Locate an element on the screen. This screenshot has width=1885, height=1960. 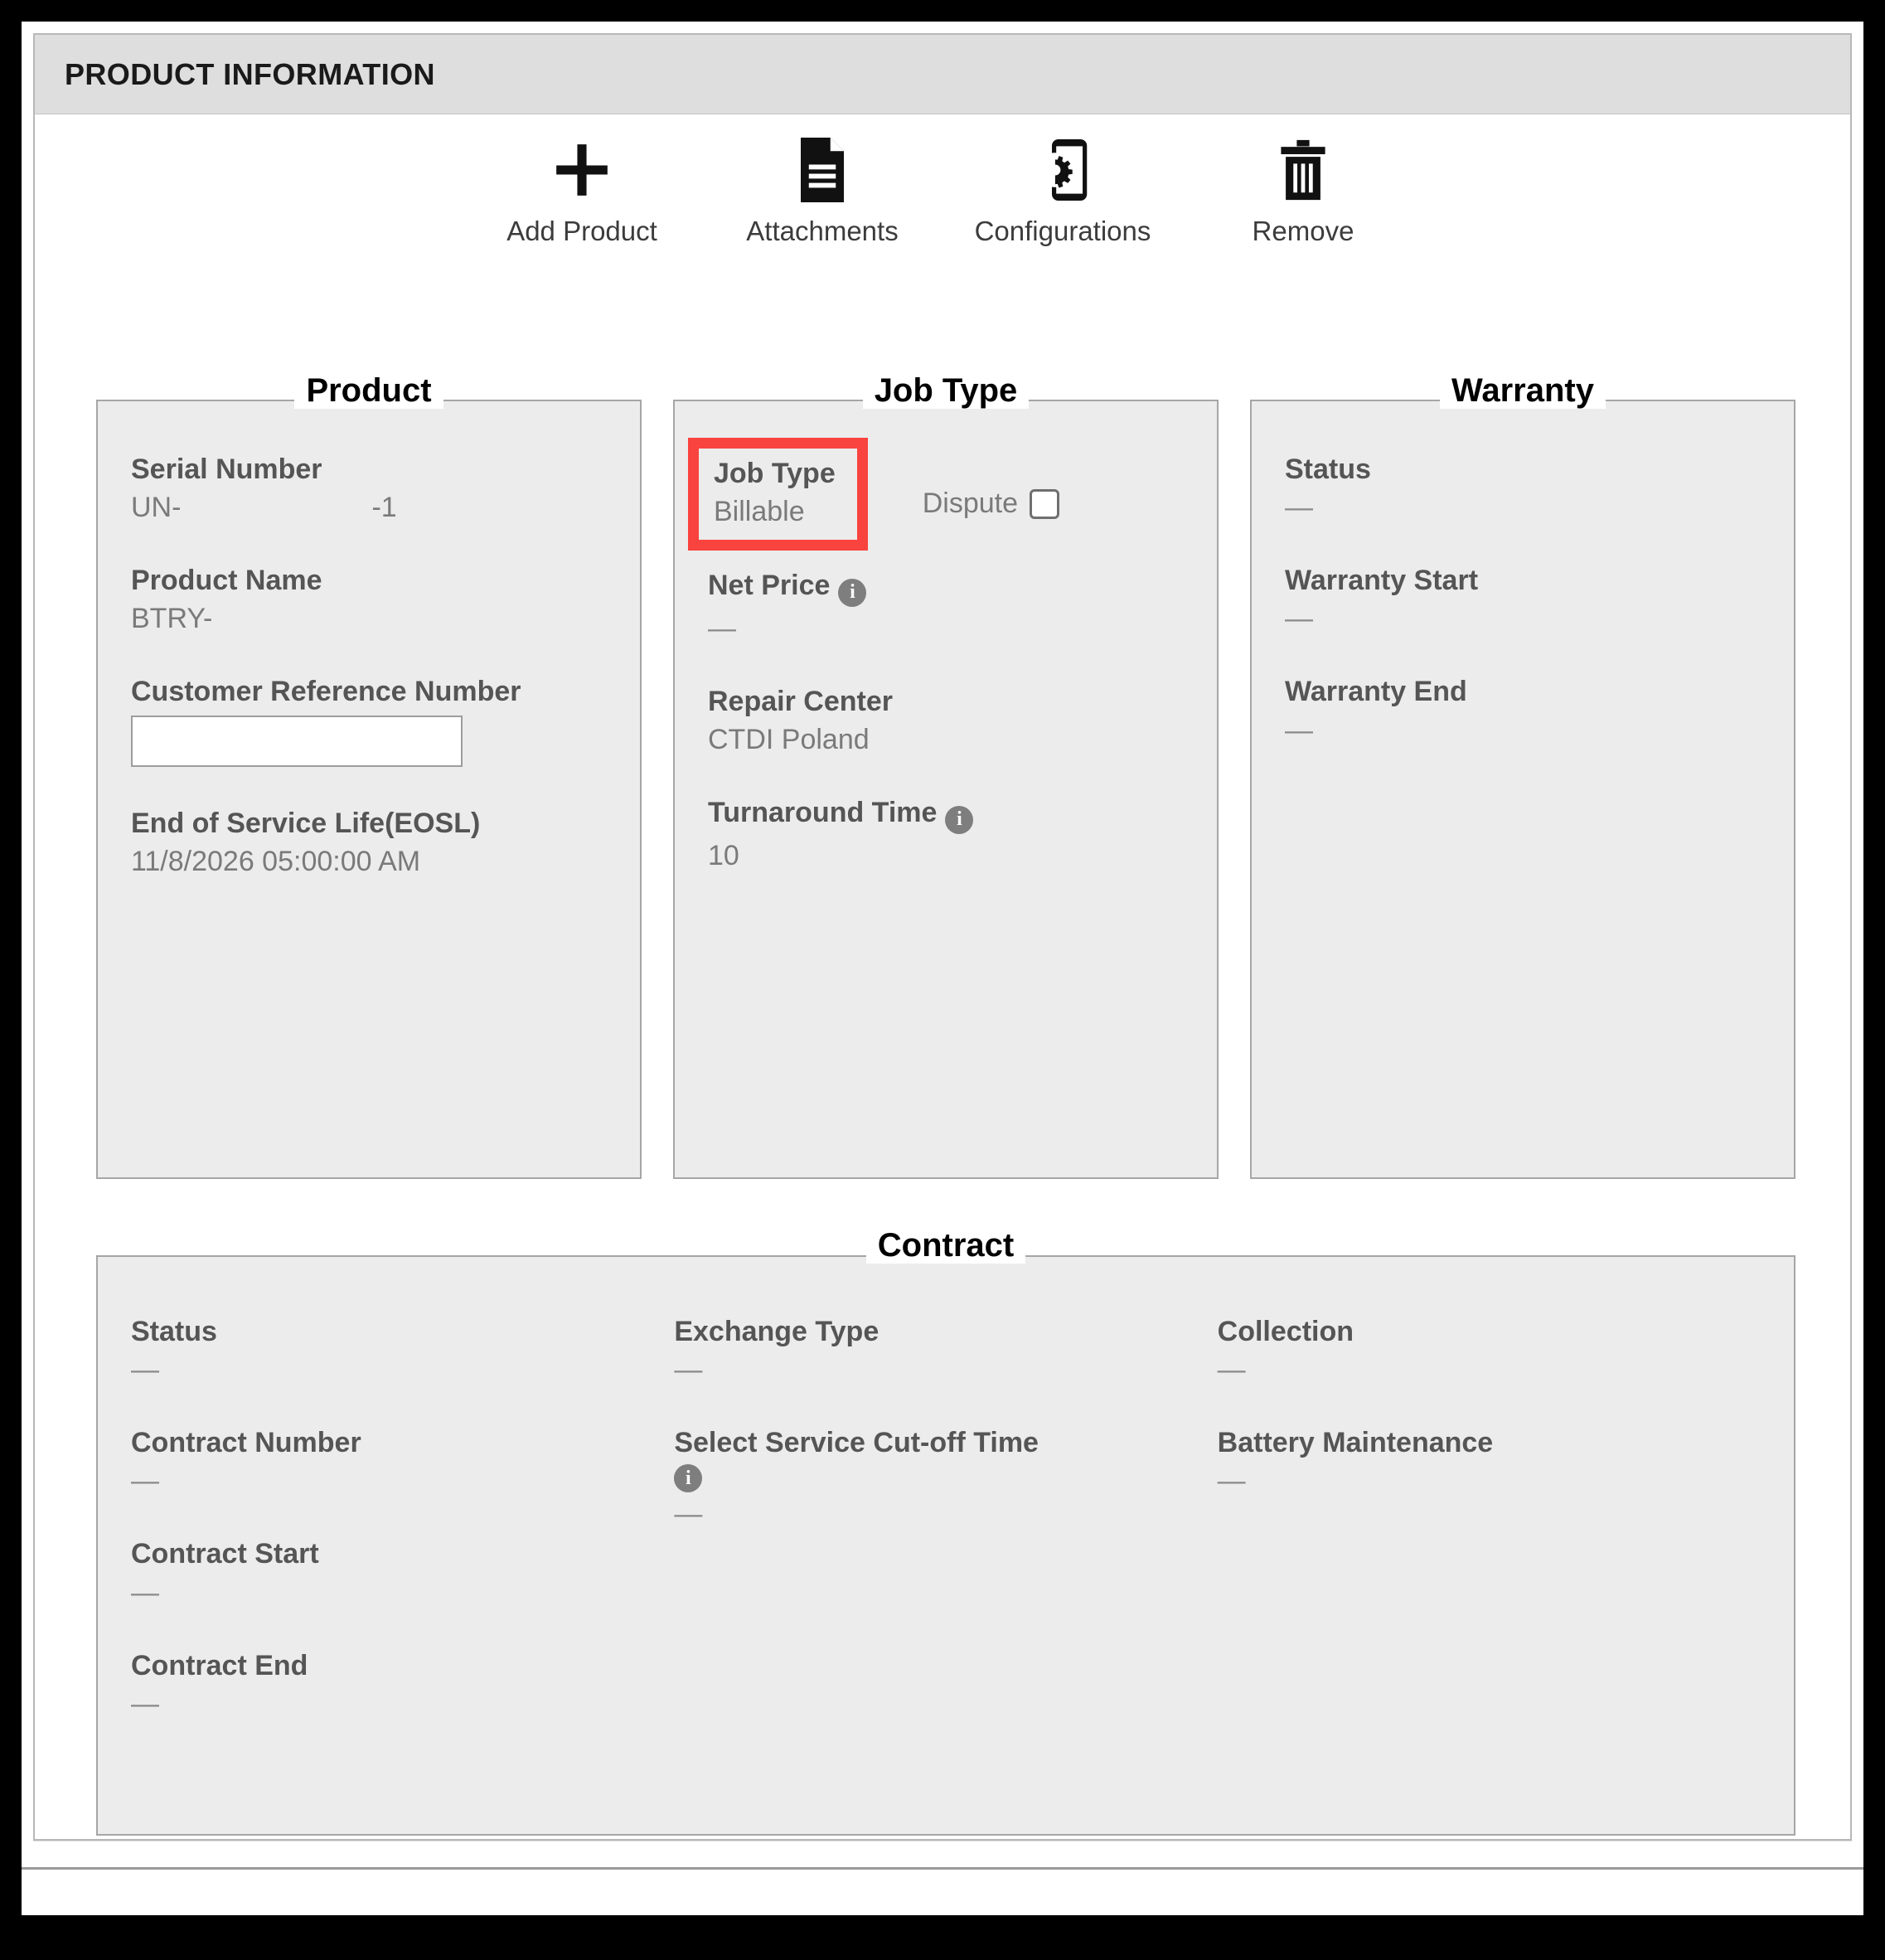
contract-end-value: — is located at coordinates (145, 1703).